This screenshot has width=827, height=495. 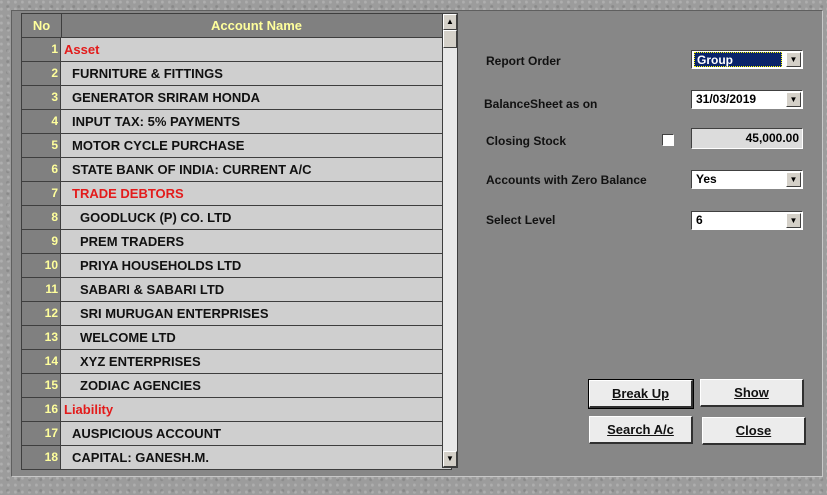 I want to click on account-name: PRIYA HOUSEHOLDS LTD, so click(x=256, y=265).